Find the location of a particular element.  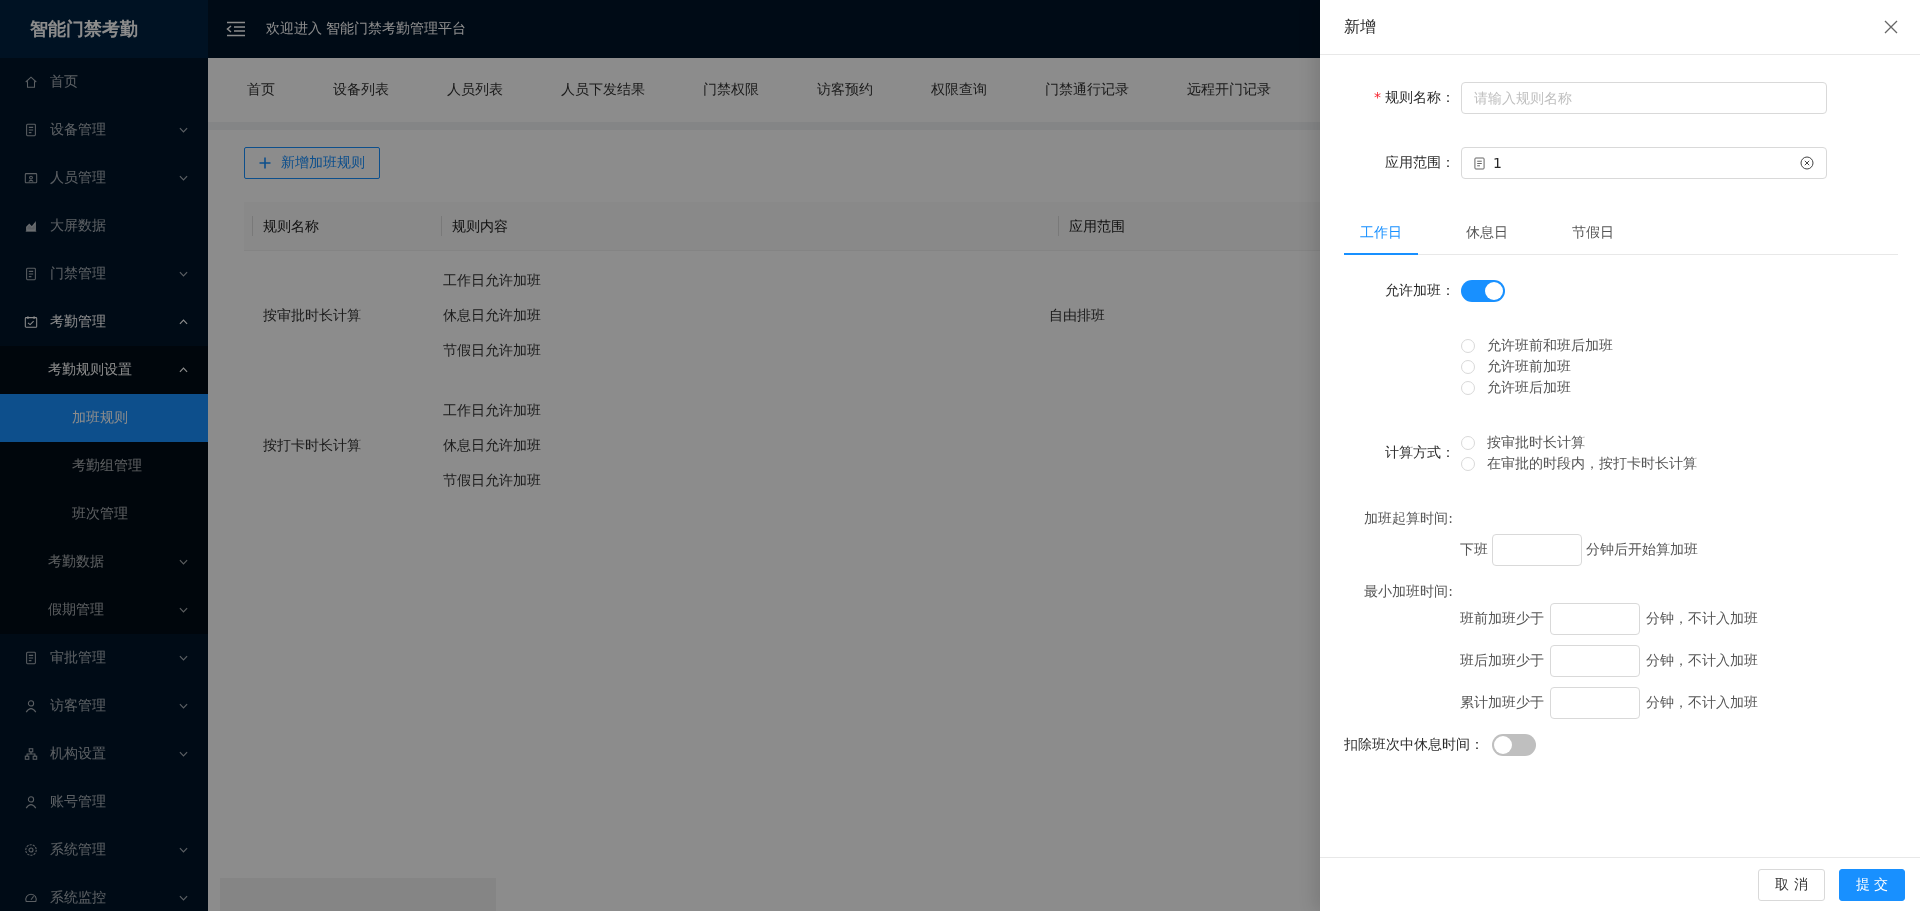

day-tab: 节假日 is located at coordinates (1593, 233).